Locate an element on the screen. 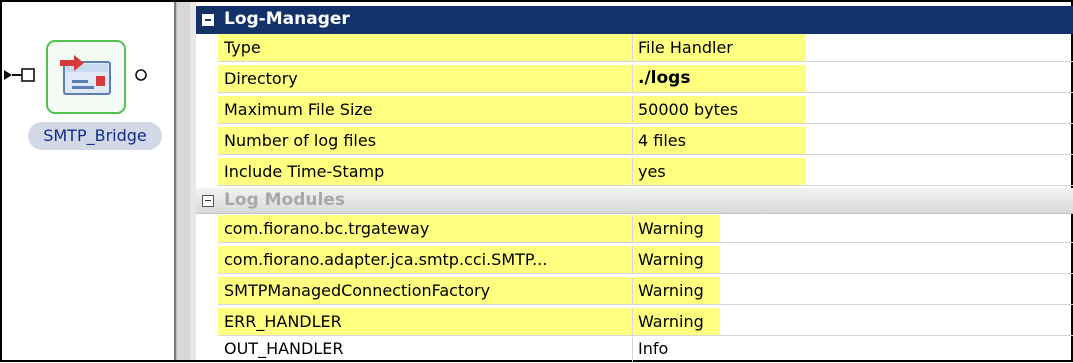  property-row-num-log-files: Number of log files 4 files is located at coordinates (645, 141).